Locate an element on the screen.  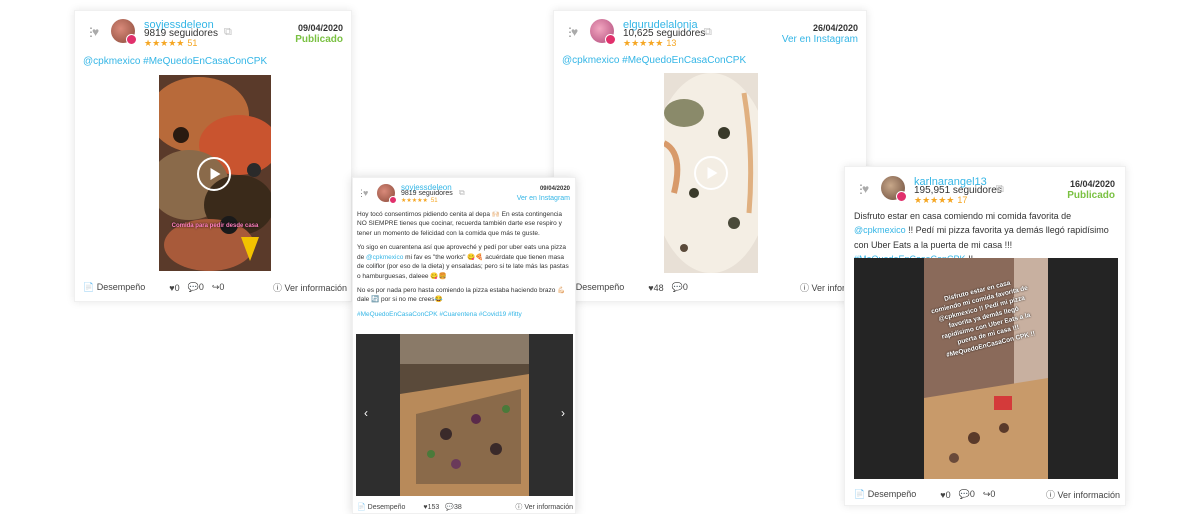
card-footer: 📄 Desempeño ♥48 💬0 ⓘ Ver informac is located at coordinates (712, 287).